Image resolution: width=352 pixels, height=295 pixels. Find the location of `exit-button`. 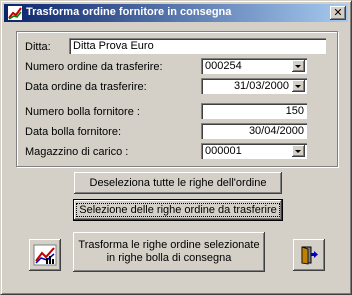

exit-button is located at coordinates (309, 255).